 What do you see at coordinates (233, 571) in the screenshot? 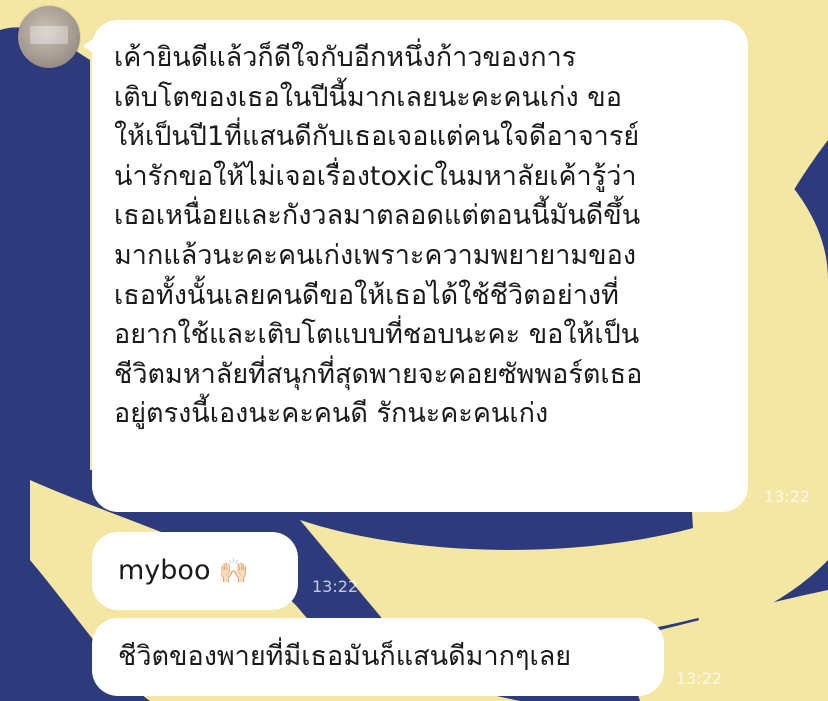
I see `raising-hands-emoji: 🙌🏻` at bounding box center [233, 571].